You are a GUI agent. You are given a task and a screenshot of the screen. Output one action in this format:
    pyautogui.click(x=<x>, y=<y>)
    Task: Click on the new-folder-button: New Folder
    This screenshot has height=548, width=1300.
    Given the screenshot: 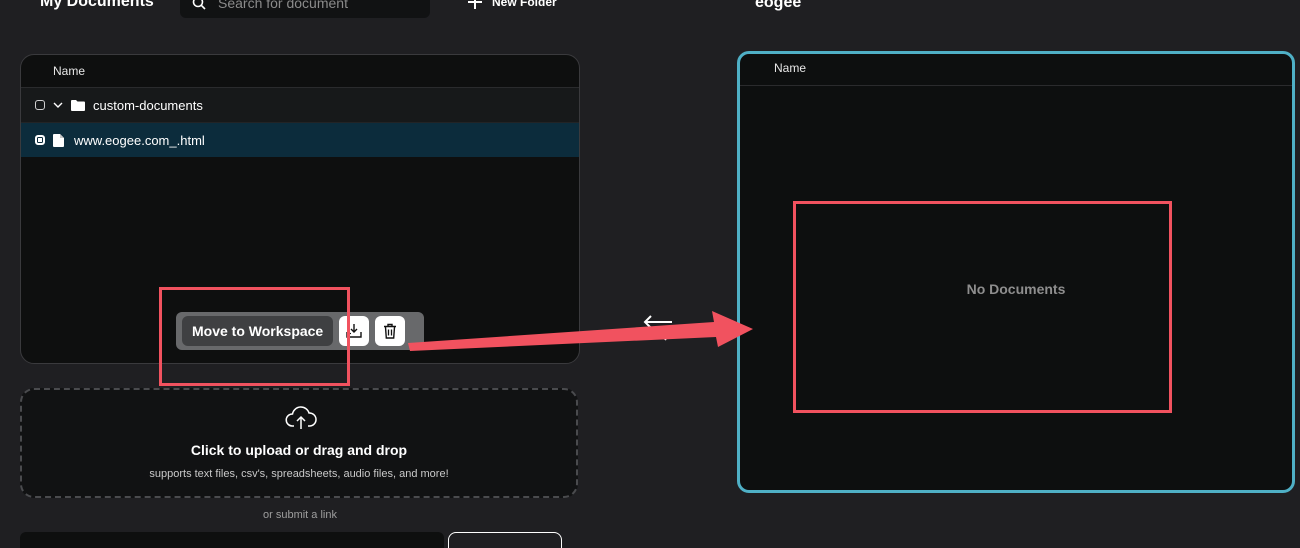 What is the action you would take?
    pyautogui.click(x=512, y=4)
    